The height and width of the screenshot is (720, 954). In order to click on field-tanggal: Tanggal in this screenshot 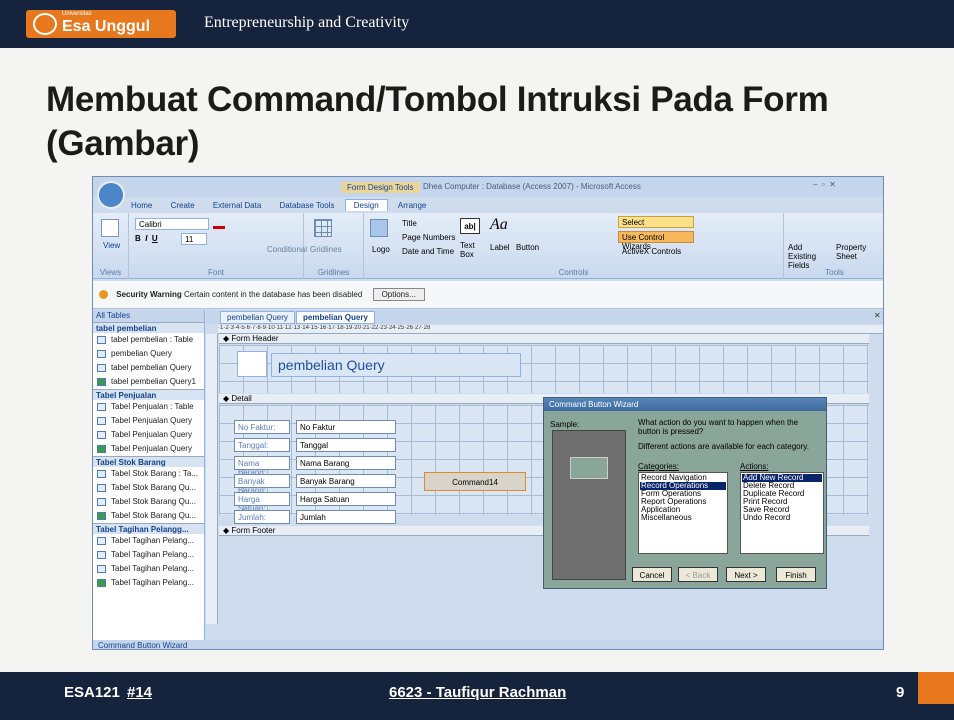, I will do `click(346, 445)`.